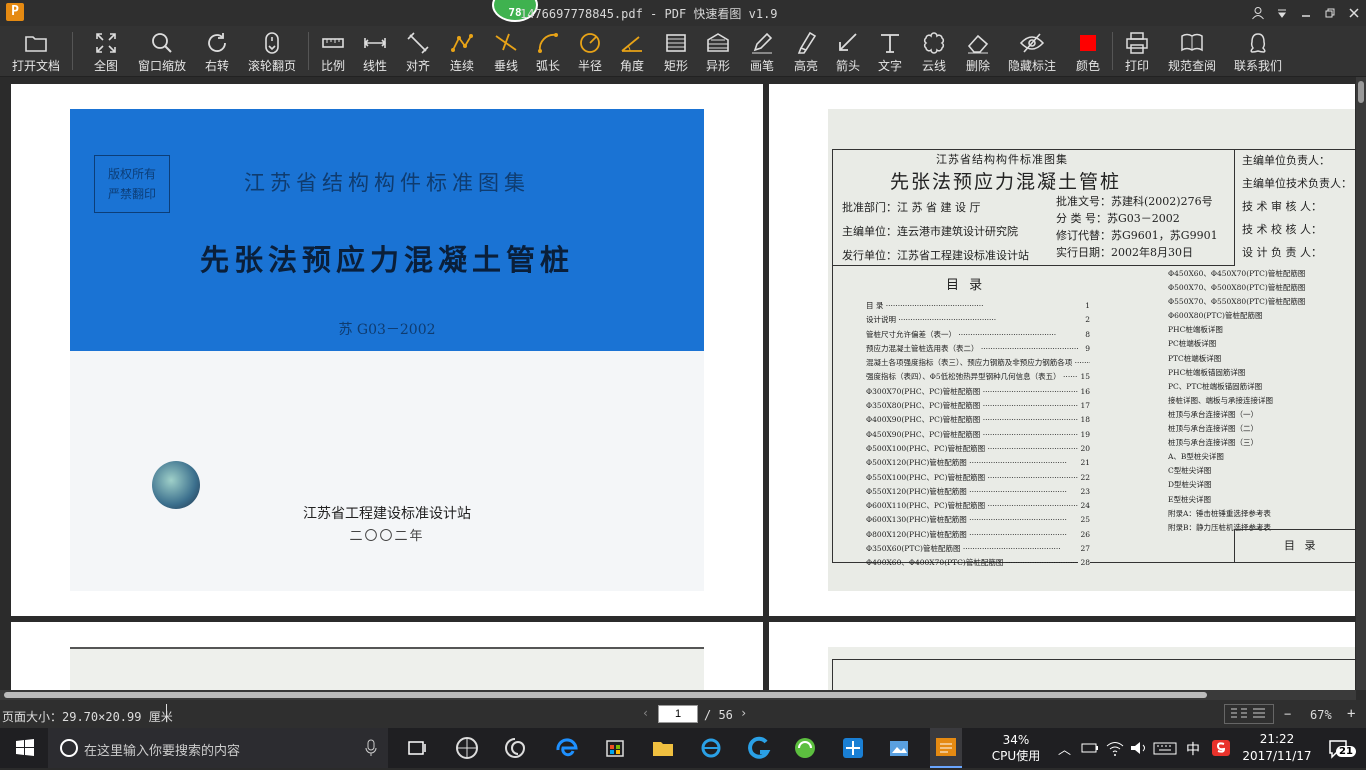 This screenshot has width=1366, height=770. I want to click on zoom-out-button: −, so click(1287, 714).